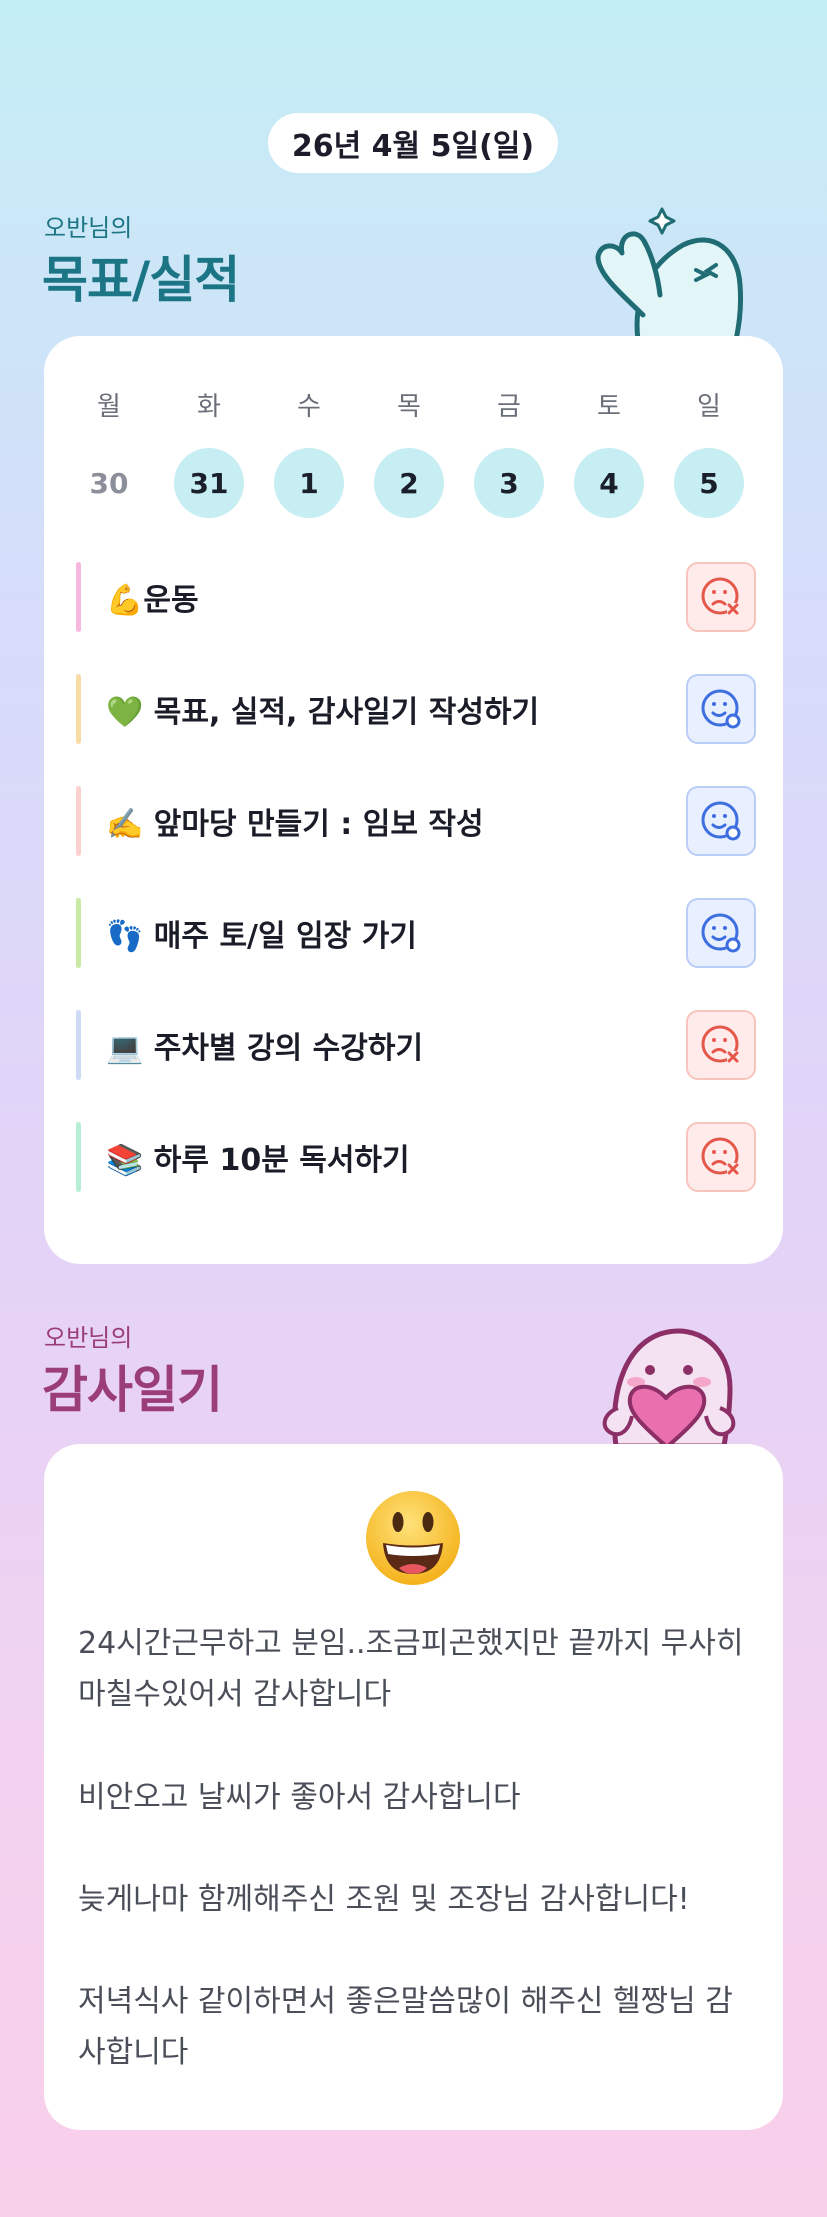  I want to click on diary-section-title: 감사일기, so click(132, 1390).